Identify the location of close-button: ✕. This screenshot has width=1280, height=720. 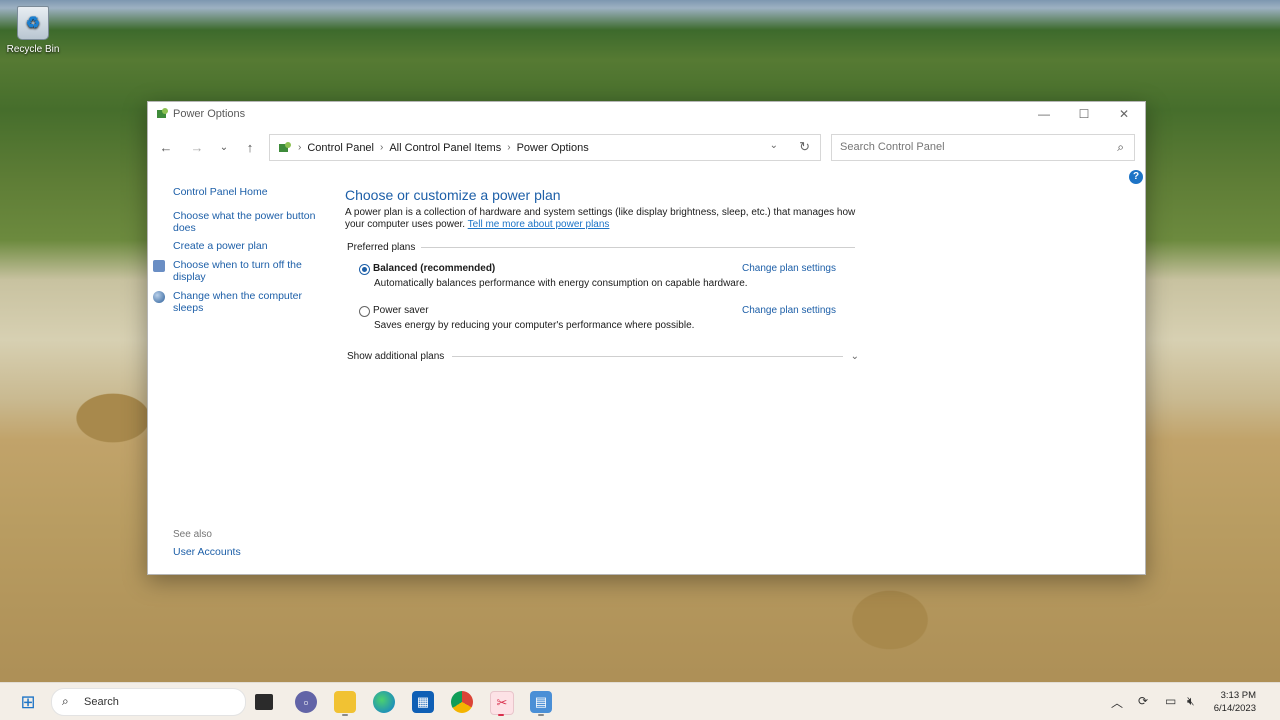
(1124, 114).